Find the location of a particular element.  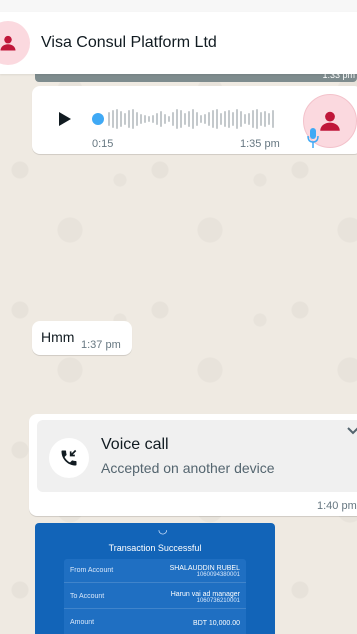

chevron-down-icon is located at coordinates (351, 431).